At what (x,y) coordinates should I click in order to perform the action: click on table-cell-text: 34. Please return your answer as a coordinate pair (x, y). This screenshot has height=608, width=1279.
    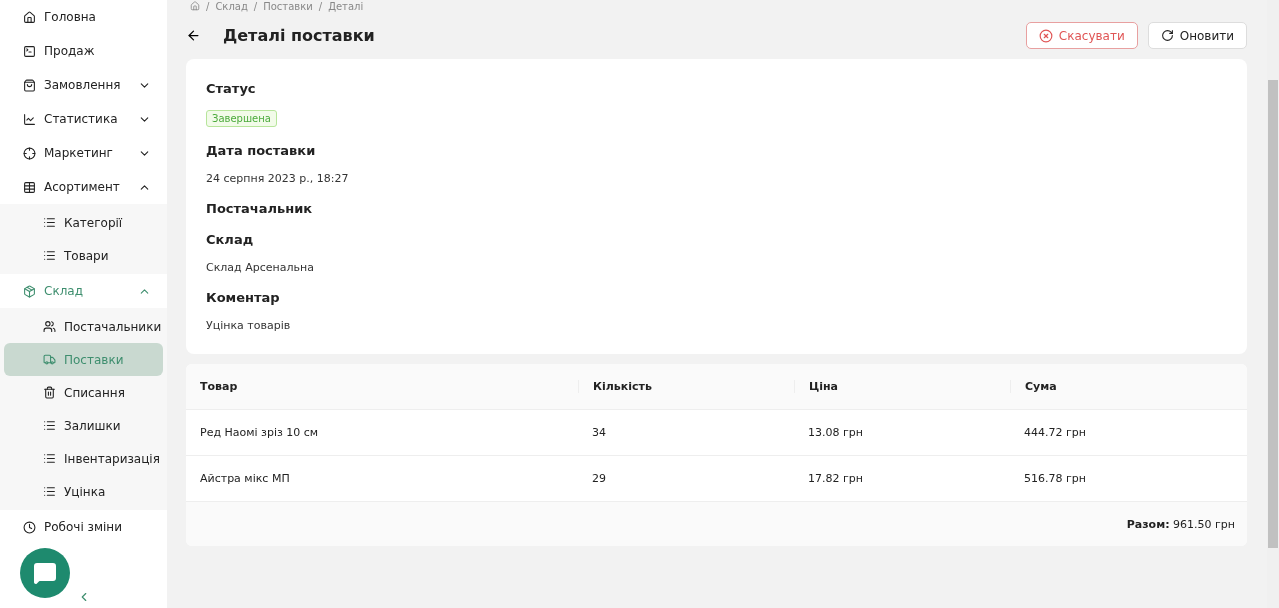
    Looking at the image, I should click on (599, 432).